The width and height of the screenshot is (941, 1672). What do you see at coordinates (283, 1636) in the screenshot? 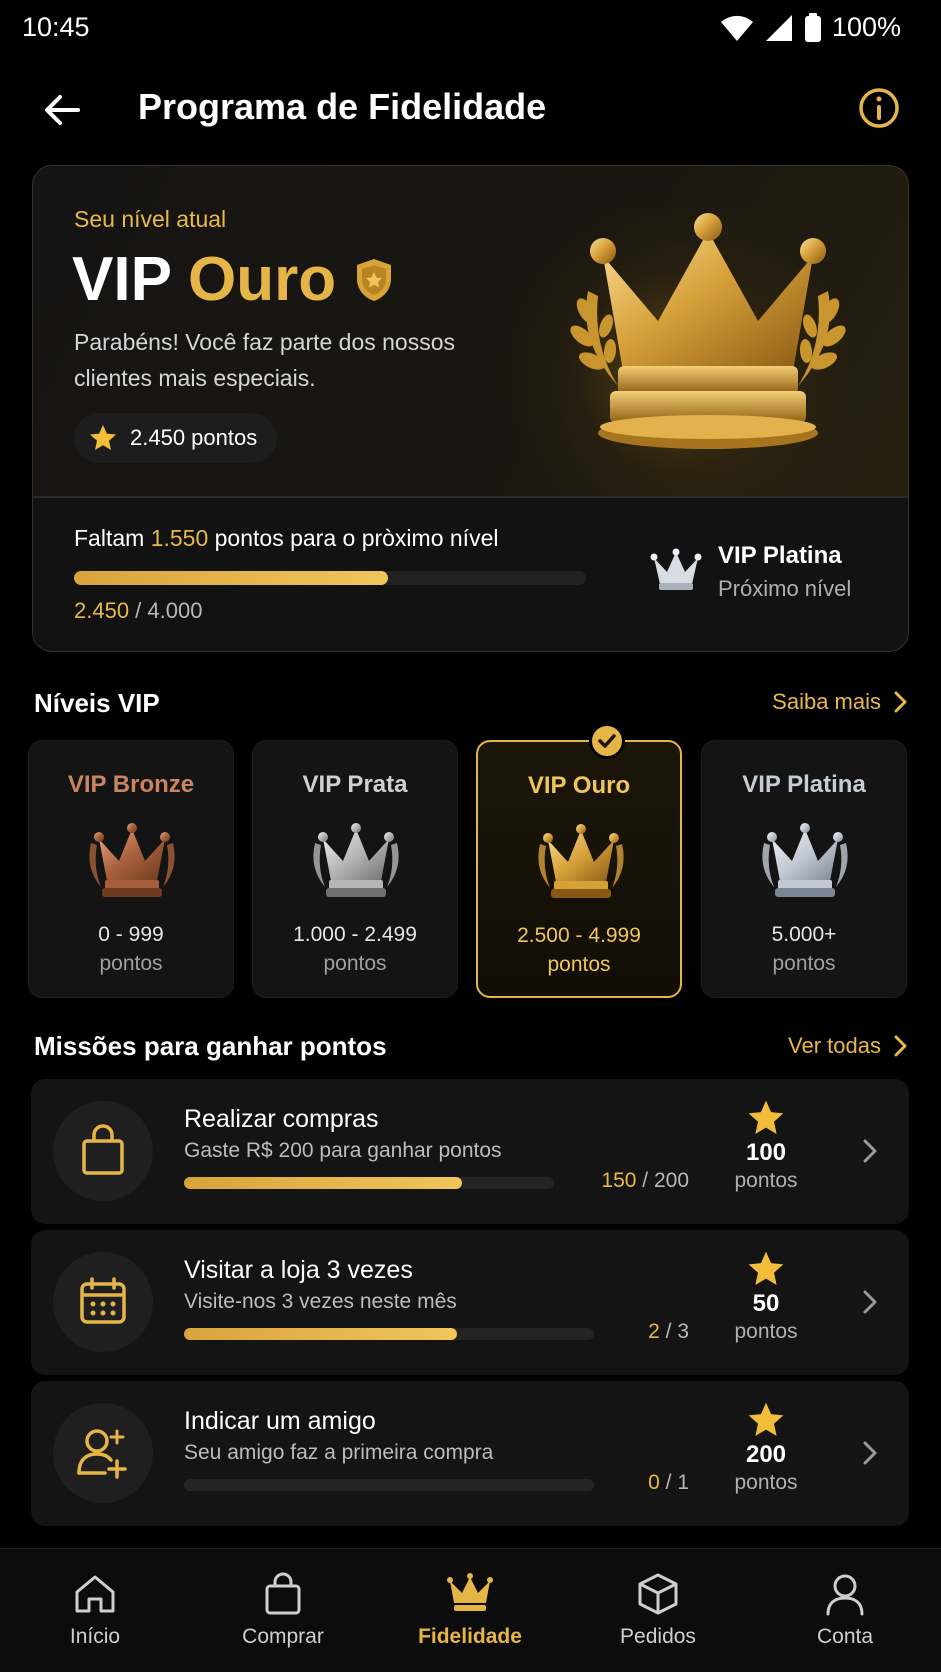
I see `nav-label: Comprar` at bounding box center [283, 1636].